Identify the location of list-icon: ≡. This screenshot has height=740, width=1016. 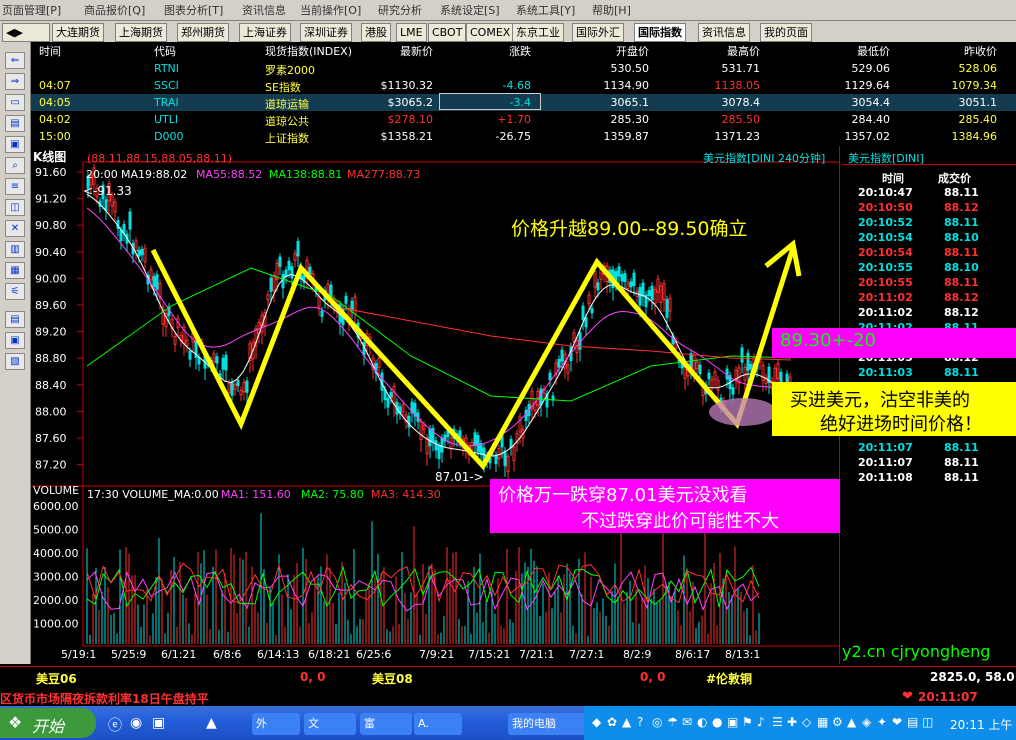
(15, 186).